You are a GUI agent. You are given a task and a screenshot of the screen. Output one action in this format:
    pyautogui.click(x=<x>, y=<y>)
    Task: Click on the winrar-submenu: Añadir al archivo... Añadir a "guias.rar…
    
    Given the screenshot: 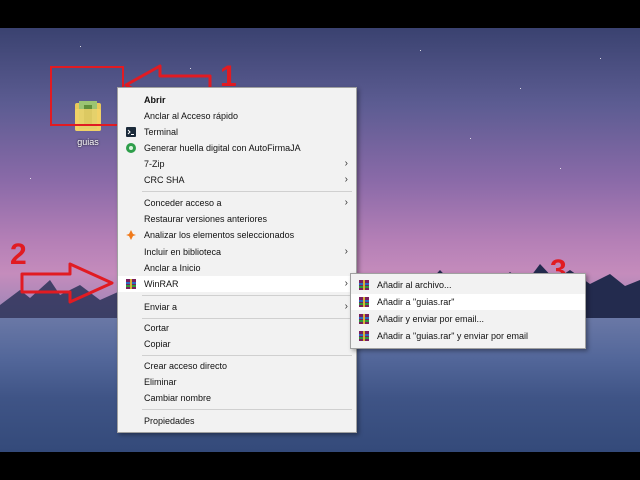 What is the action you would take?
    pyautogui.click(x=468, y=311)
    